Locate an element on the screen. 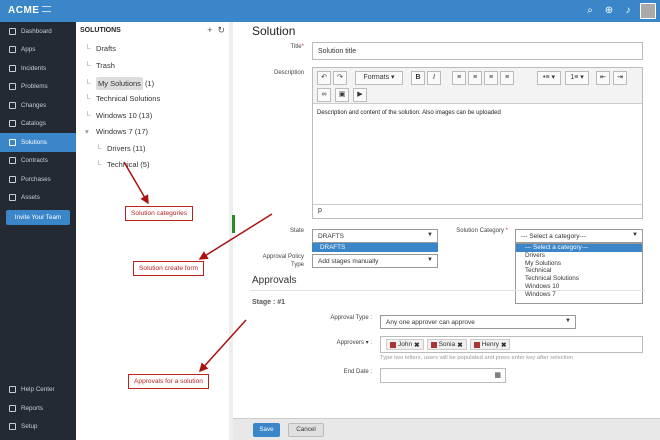 This screenshot has width=660, height=440. sidebar-item-label: Contracts is located at coordinates (34, 161).